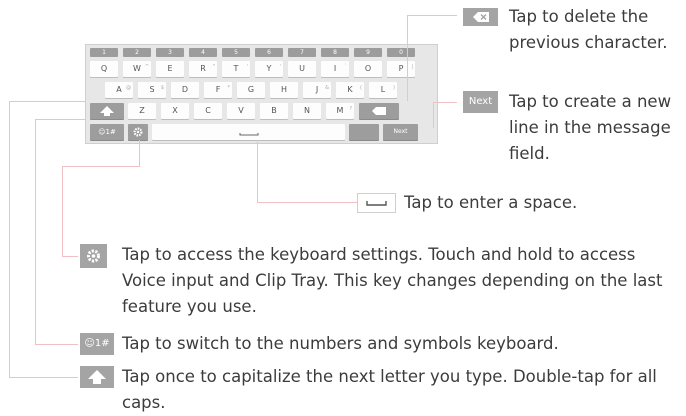 The image size is (686, 416). I want to click on settings-leader-line-vertical, so click(62, 211).